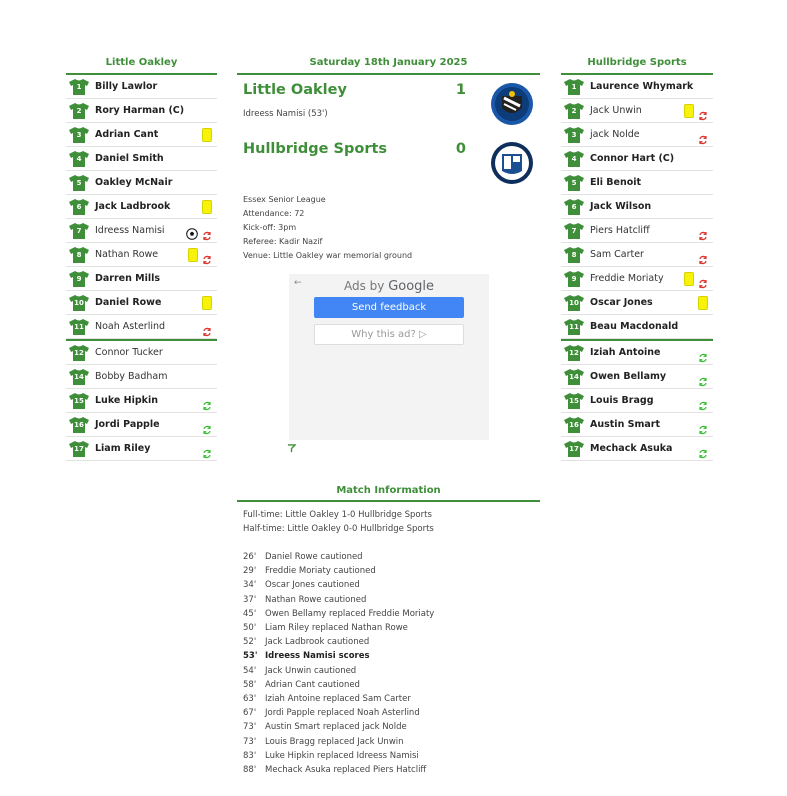 Image resolution: width=787 pixels, height=796 pixels. What do you see at coordinates (631, 448) in the screenshot?
I see `player-name: Mechack Asuka` at bounding box center [631, 448].